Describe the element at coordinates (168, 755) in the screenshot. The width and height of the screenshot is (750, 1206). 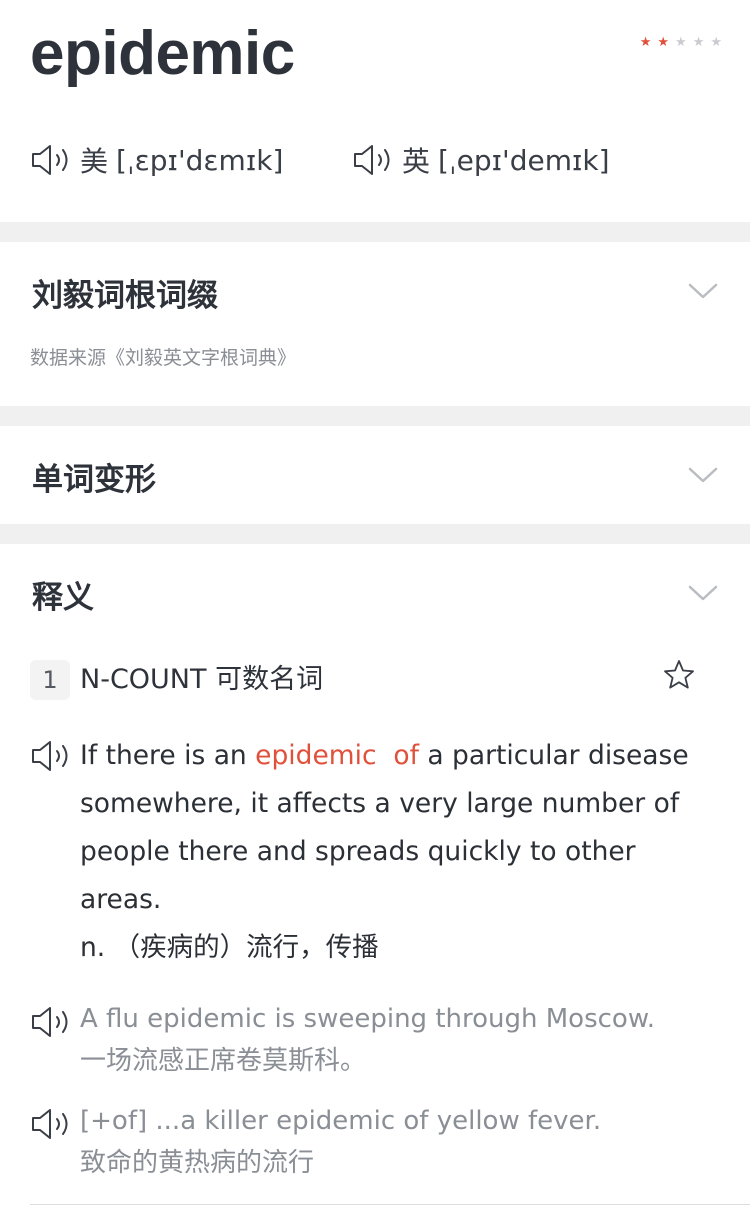
I see `definition-text-before: If there is an` at that location.